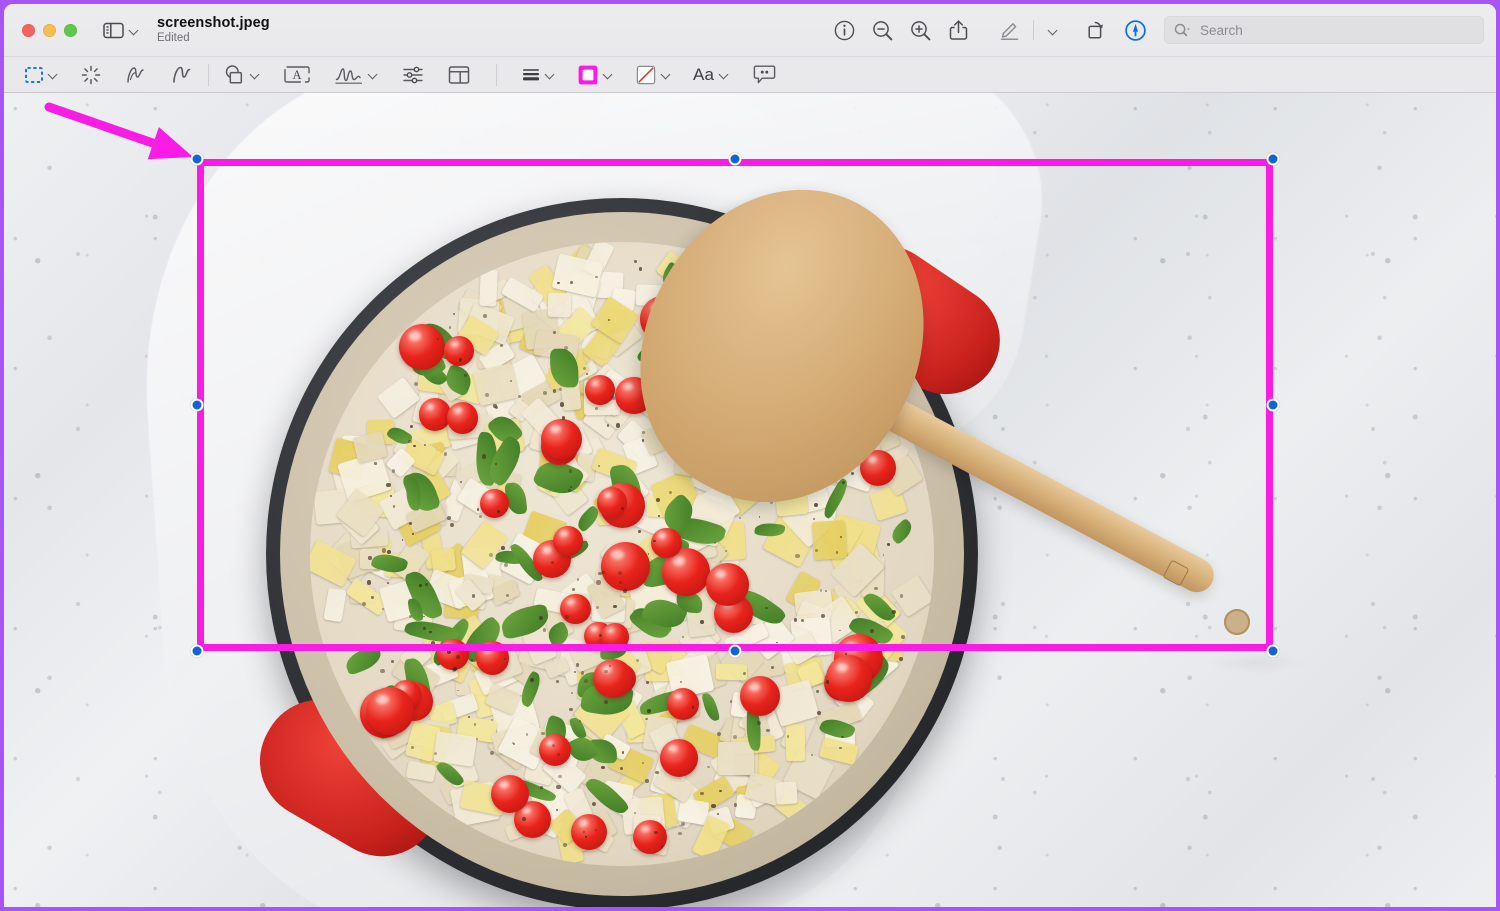 Image resolution: width=1500 pixels, height=911 pixels. Describe the element at coordinates (882, 30) in the screenshot. I see `zoom-out-button` at that location.